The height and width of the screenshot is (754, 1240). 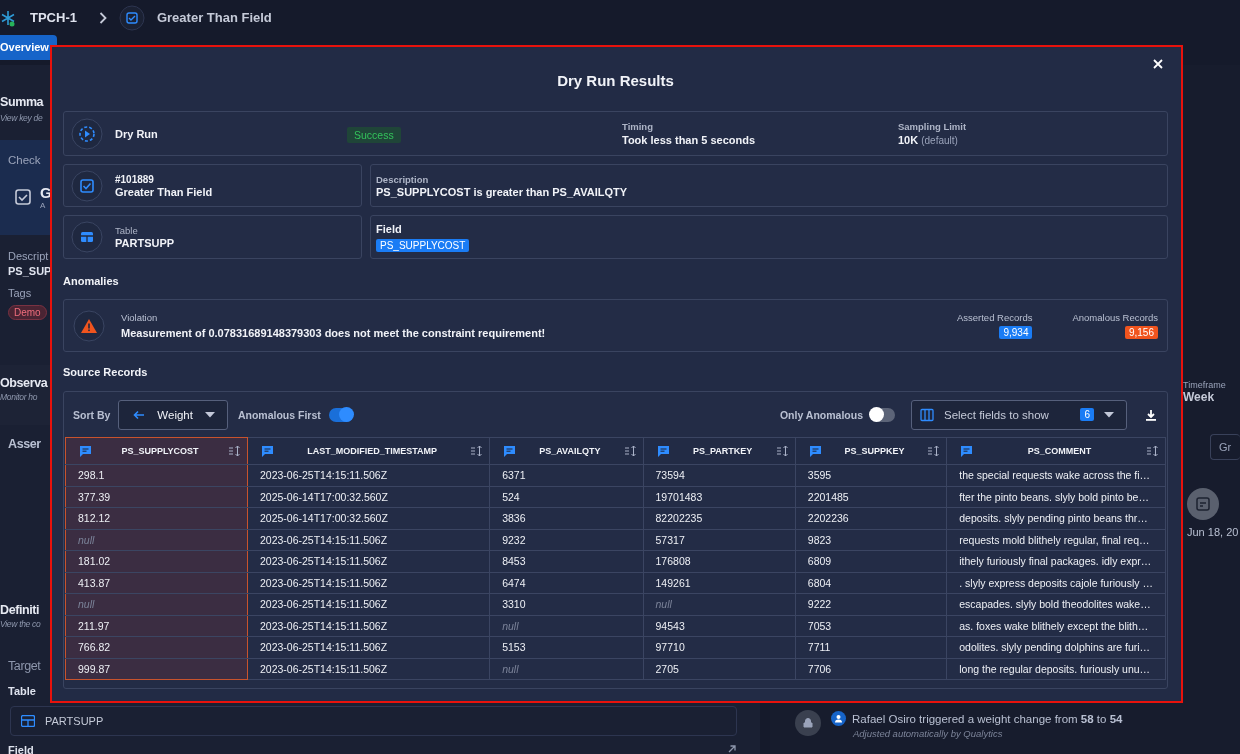 I want to click on column-header: LAST_MODIFIED_TIMESTAMP, so click(x=368, y=451).